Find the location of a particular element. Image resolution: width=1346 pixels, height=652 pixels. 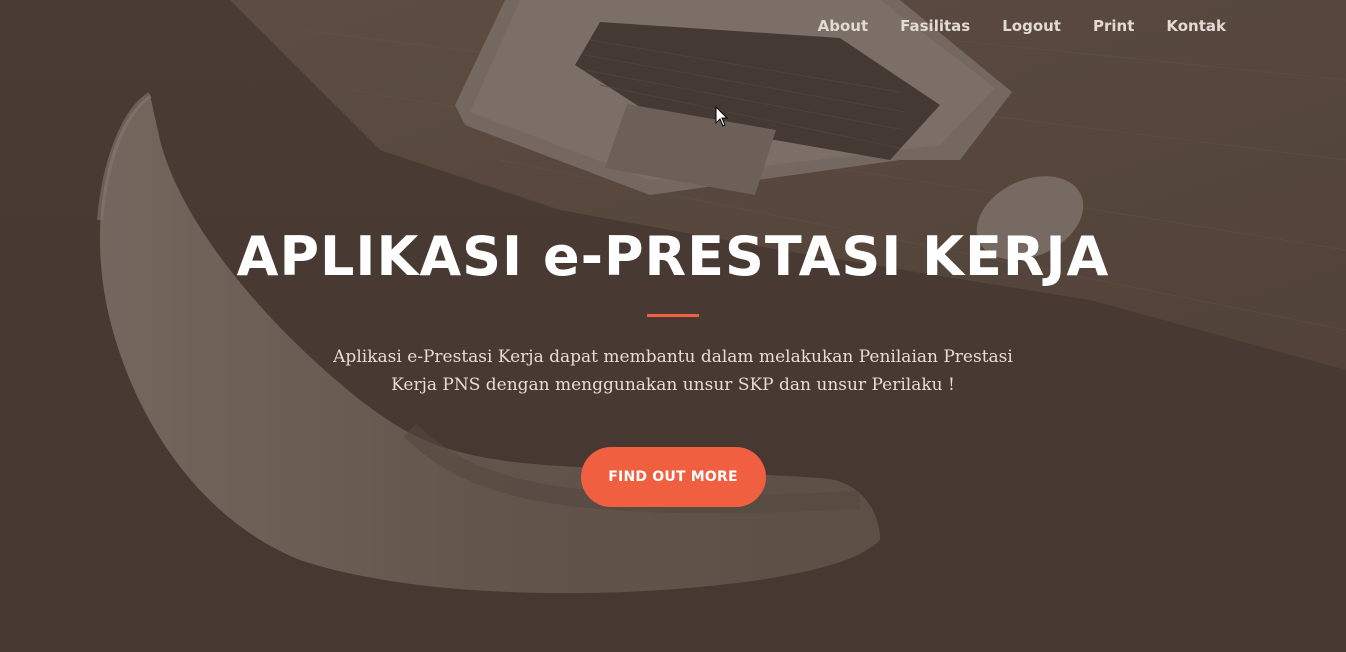

nav-link-print: Print is located at coordinates (1113, 26).